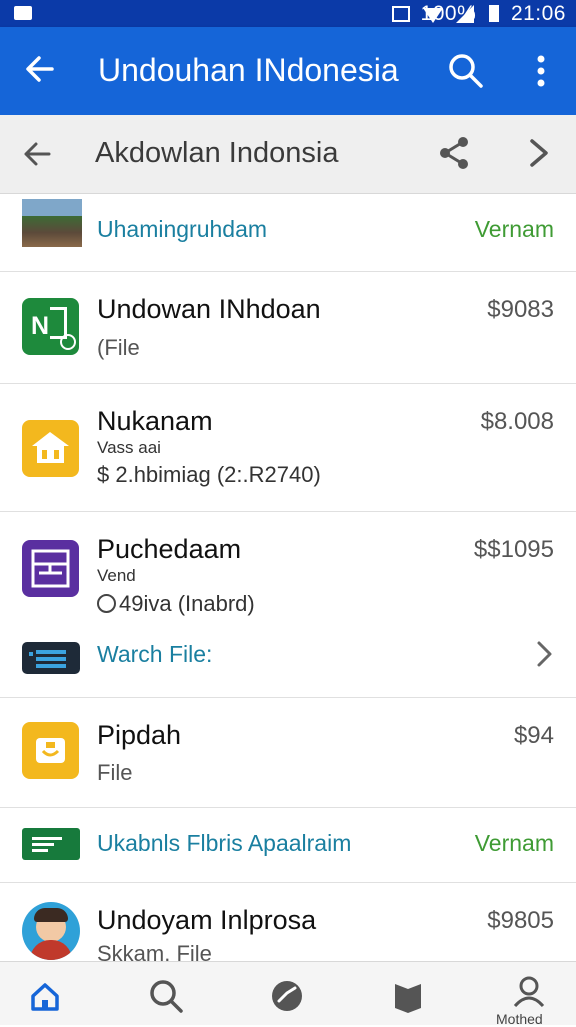  Describe the element at coordinates (217, 153) in the screenshot. I see `page-subtitle: Akdowlan Indonsia` at that location.